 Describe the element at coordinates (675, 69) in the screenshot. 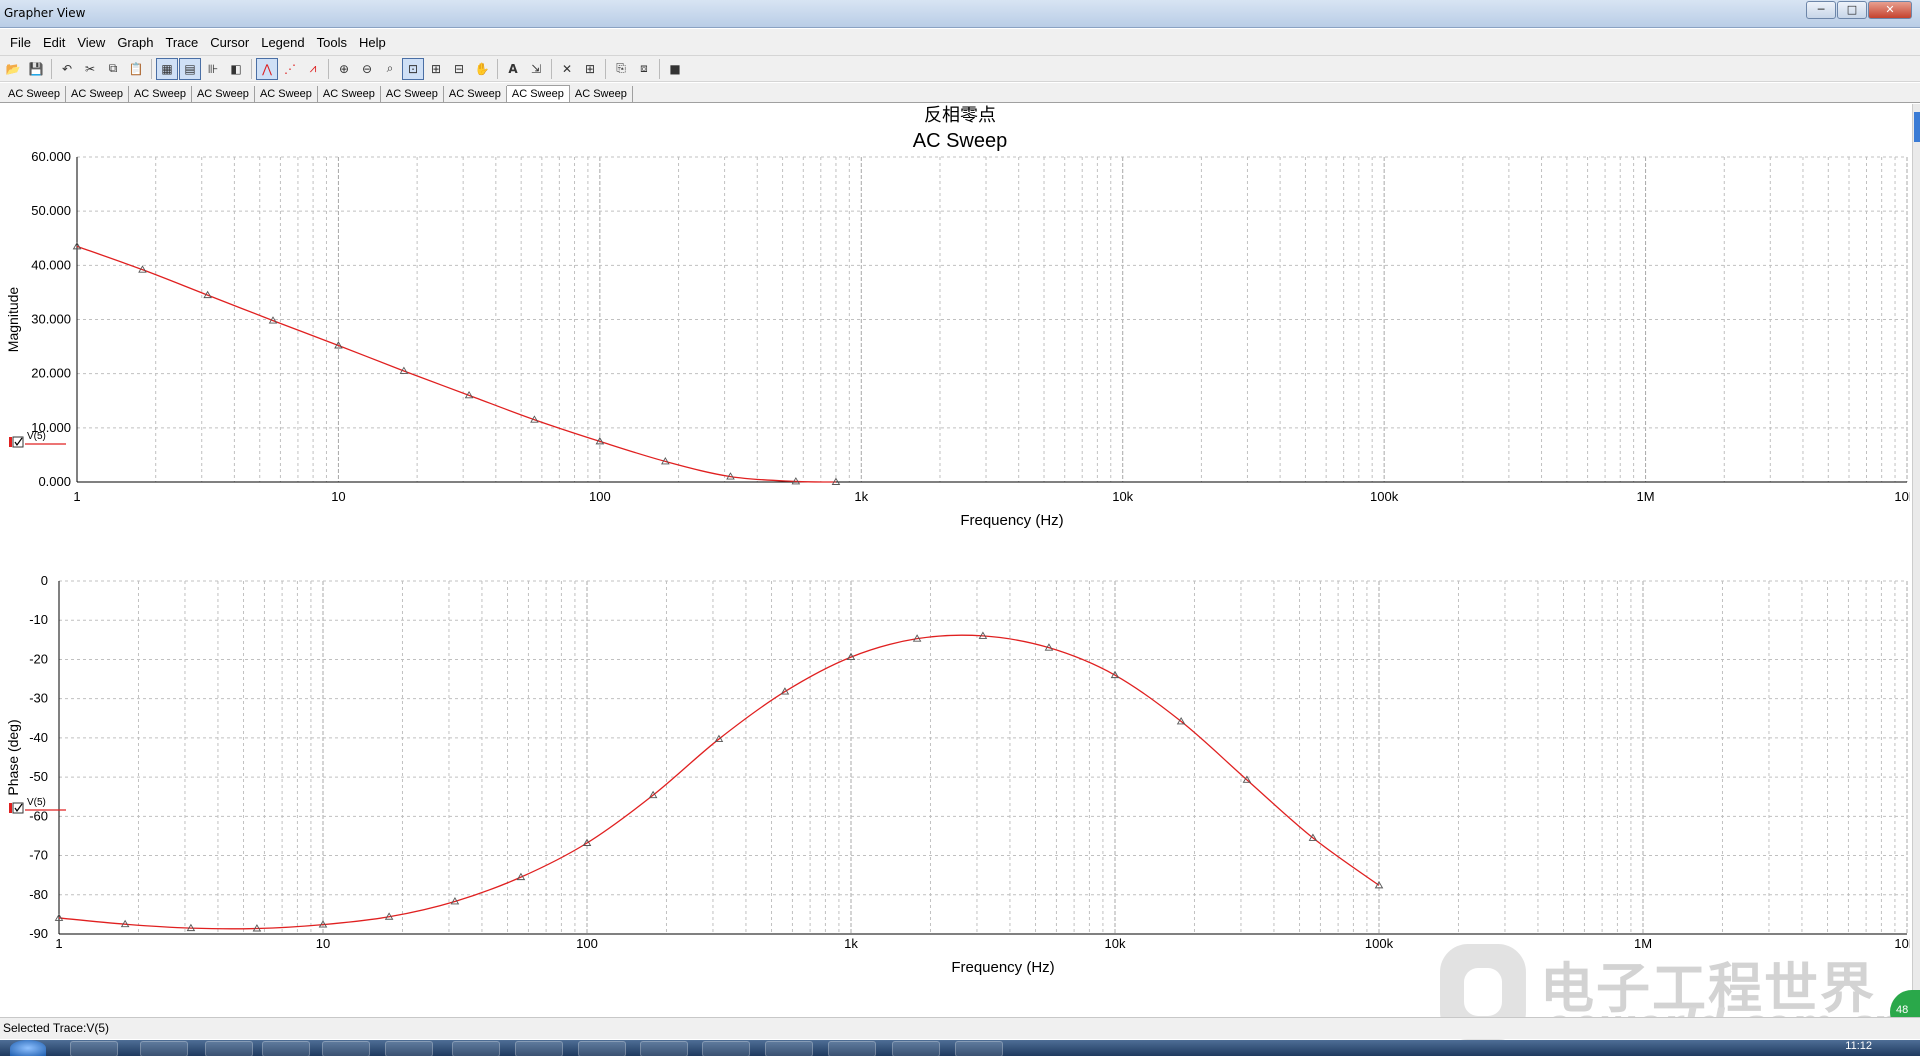

I see `stop-icon: ■` at that location.